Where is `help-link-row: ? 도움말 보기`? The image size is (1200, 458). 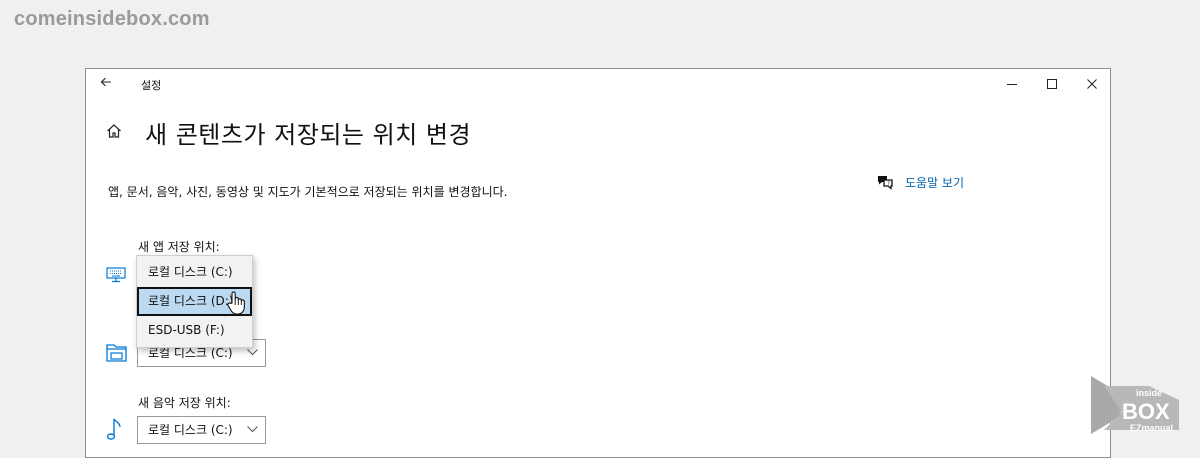
help-link-row: ? 도움말 보기 is located at coordinates (920, 182).